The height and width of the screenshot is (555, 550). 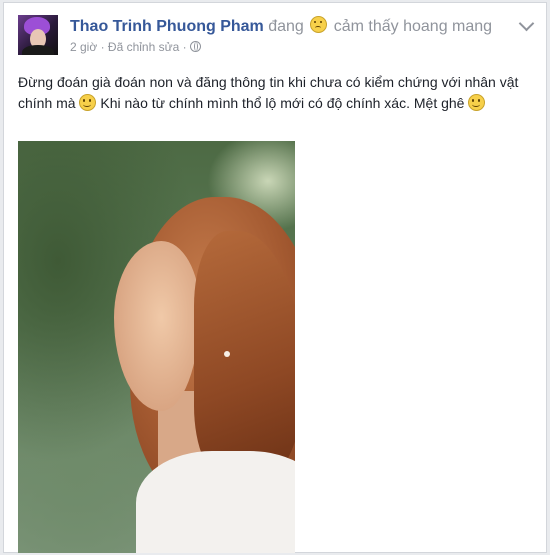 What do you see at coordinates (526, 23) in the screenshot?
I see `chevron-down-icon` at bounding box center [526, 23].